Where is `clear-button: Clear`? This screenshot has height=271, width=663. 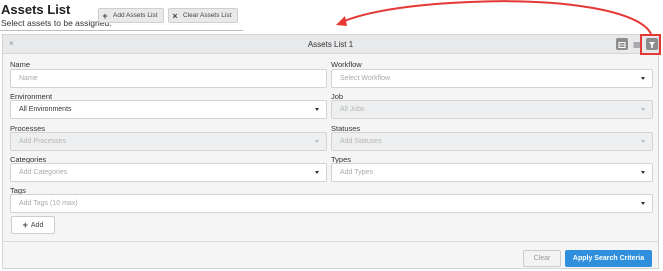
clear-button: Clear is located at coordinates (542, 258).